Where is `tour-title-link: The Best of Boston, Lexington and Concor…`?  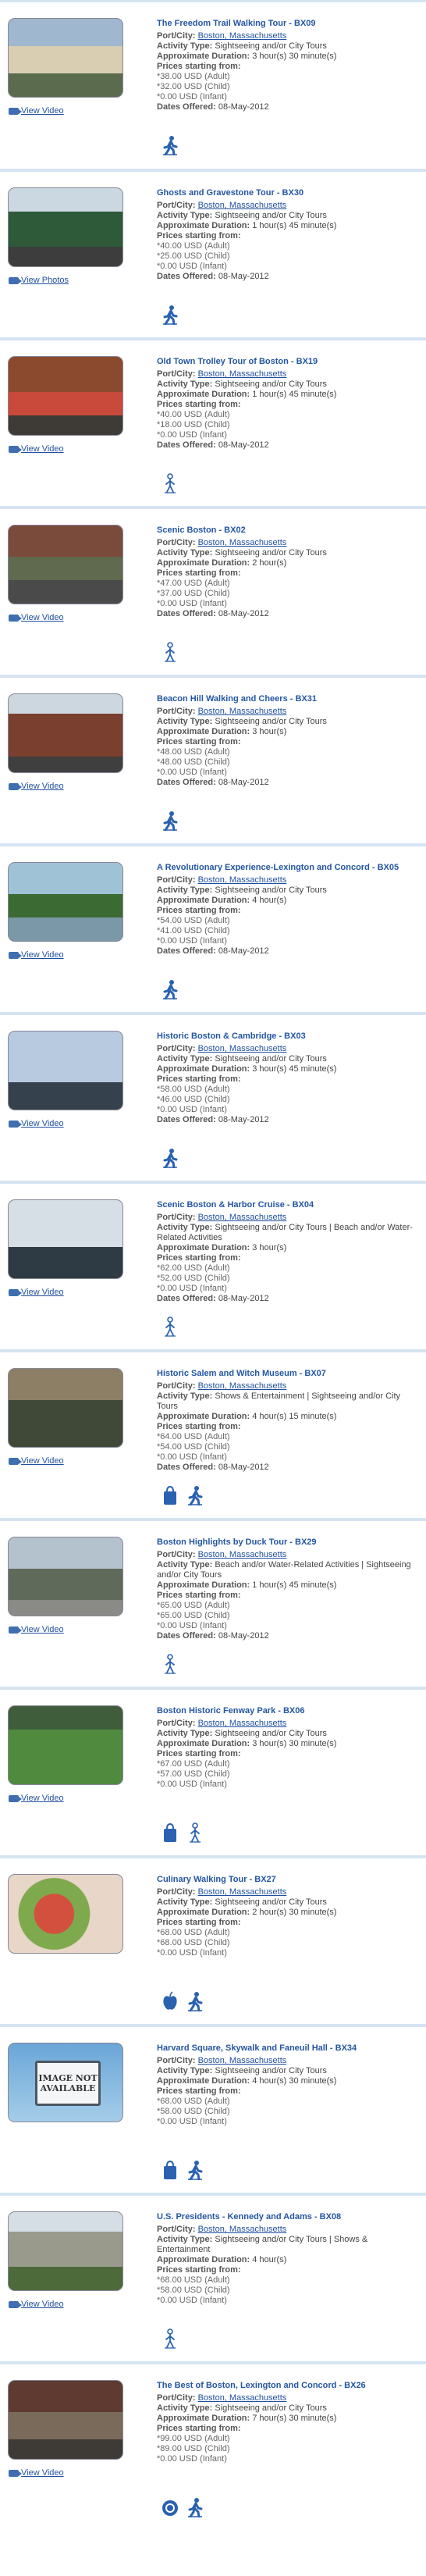 tour-title-link: The Best of Boston, Lexington and Concor… is located at coordinates (290, 2386).